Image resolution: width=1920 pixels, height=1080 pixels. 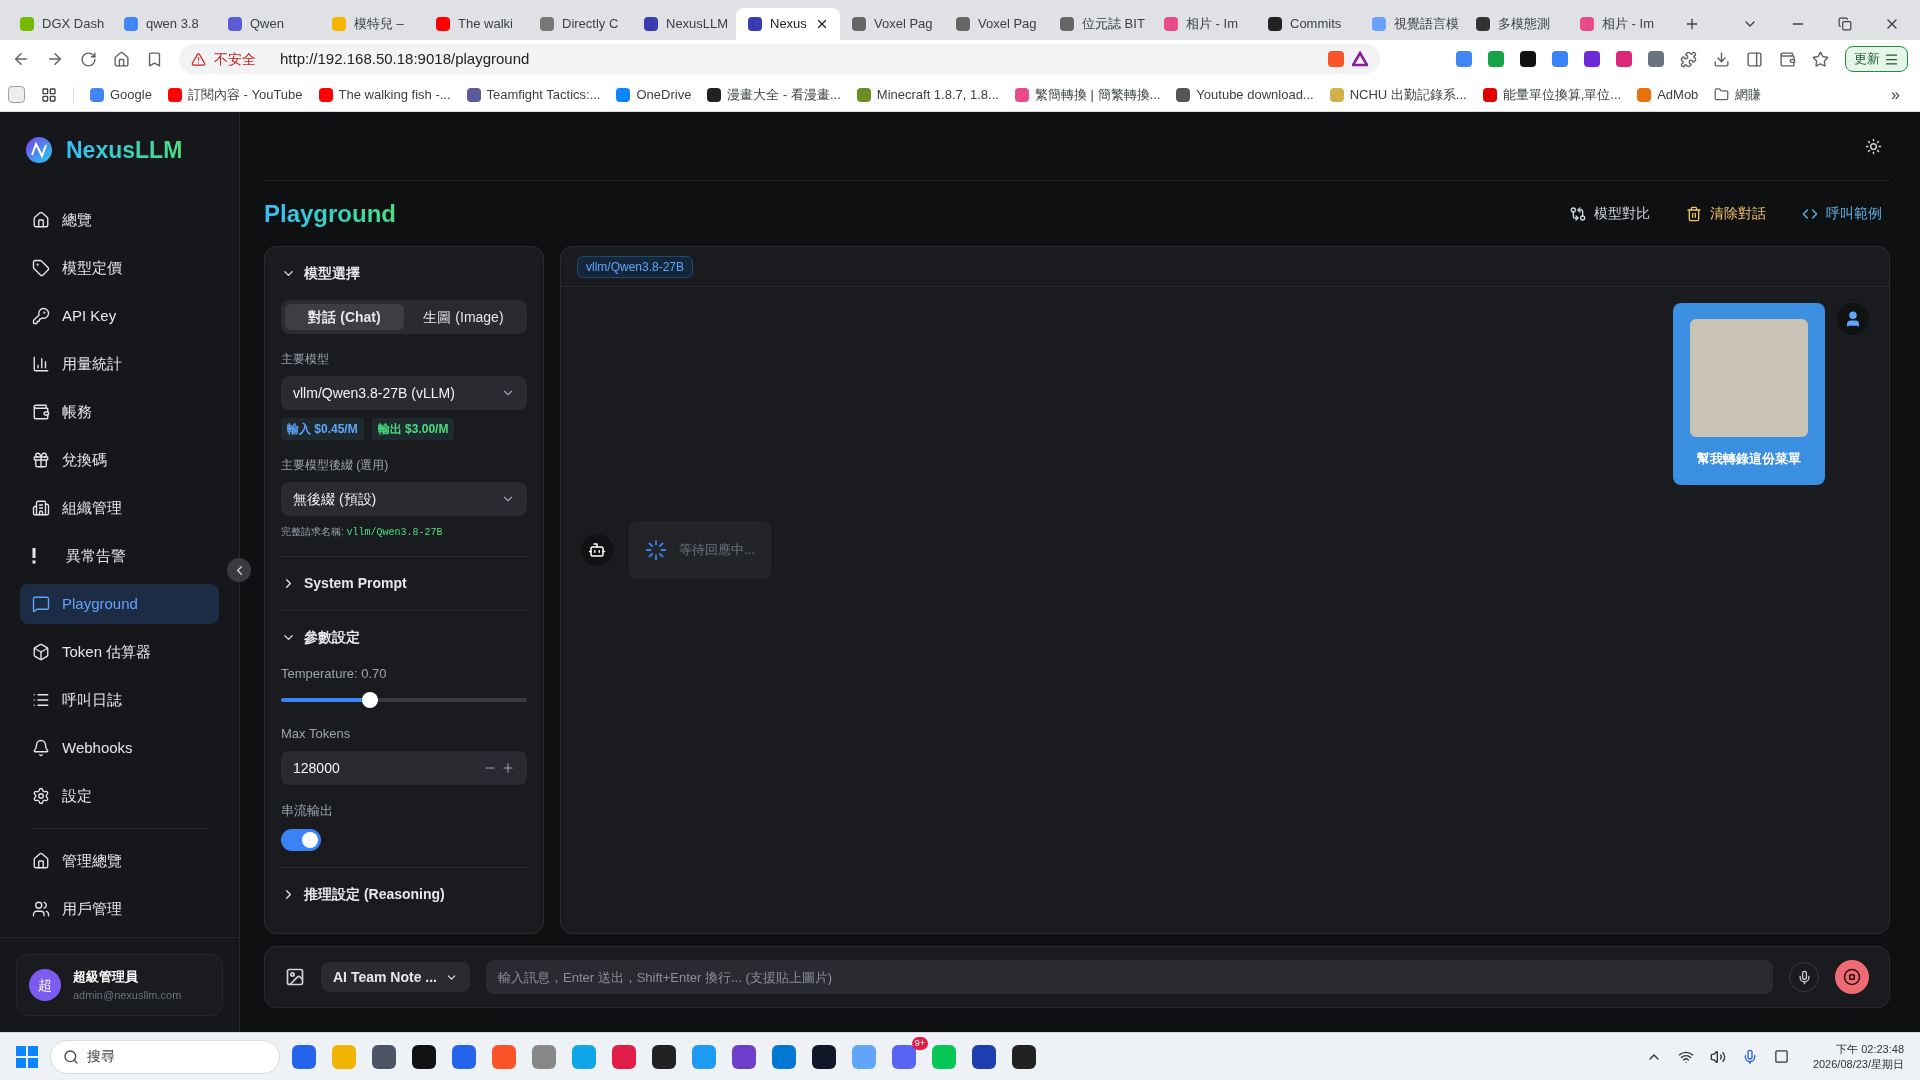 I want to click on home-icon, so click(x=121, y=59).